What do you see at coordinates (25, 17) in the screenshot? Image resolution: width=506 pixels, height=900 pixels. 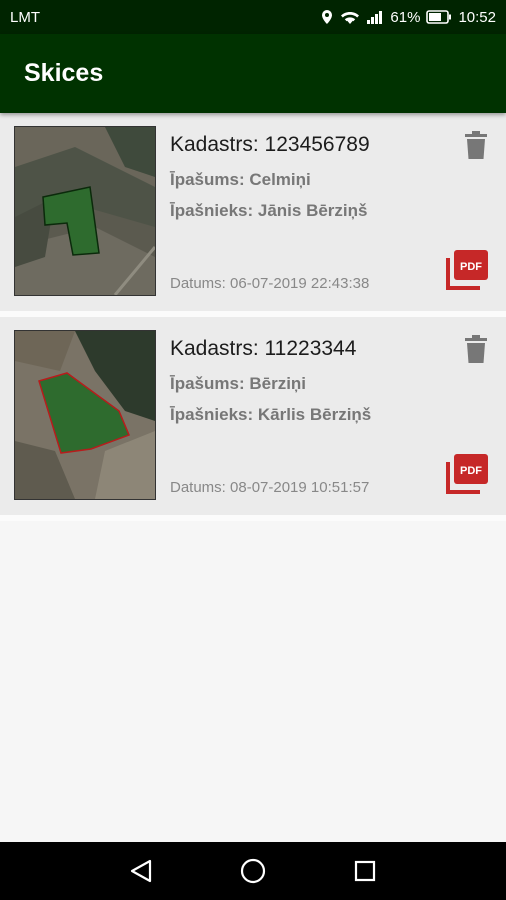 I see `carrier-label: LMT` at bounding box center [25, 17].